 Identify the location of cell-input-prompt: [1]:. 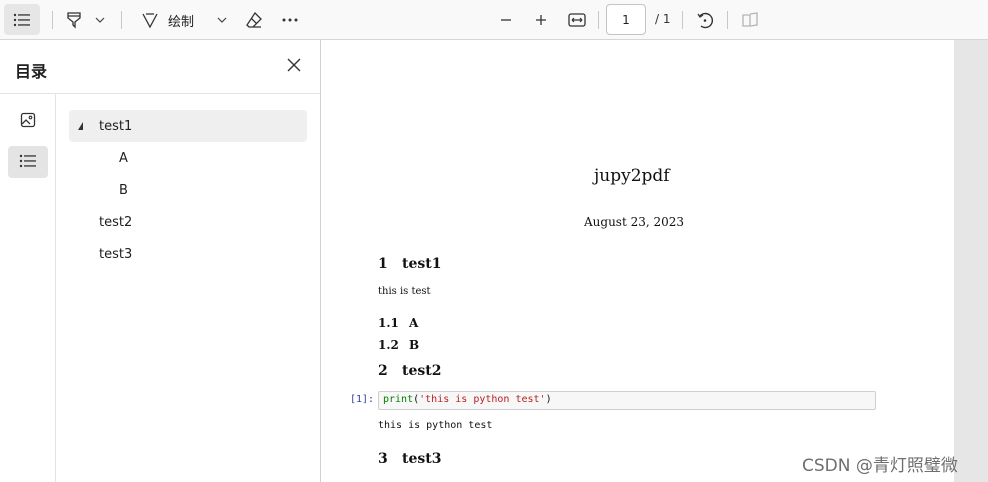
(362, 399).